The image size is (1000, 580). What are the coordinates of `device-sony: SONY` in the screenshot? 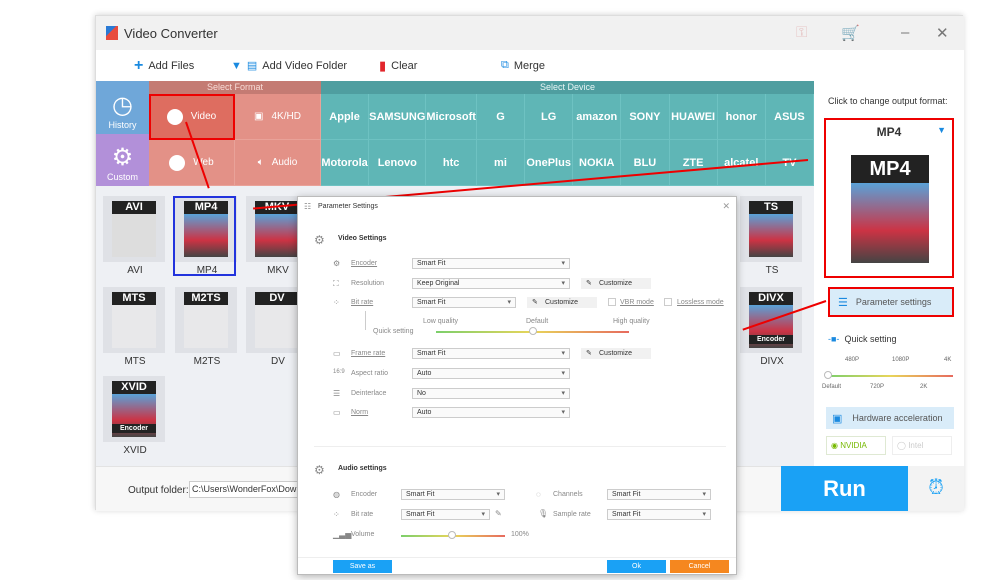 It's located at (645, 117).